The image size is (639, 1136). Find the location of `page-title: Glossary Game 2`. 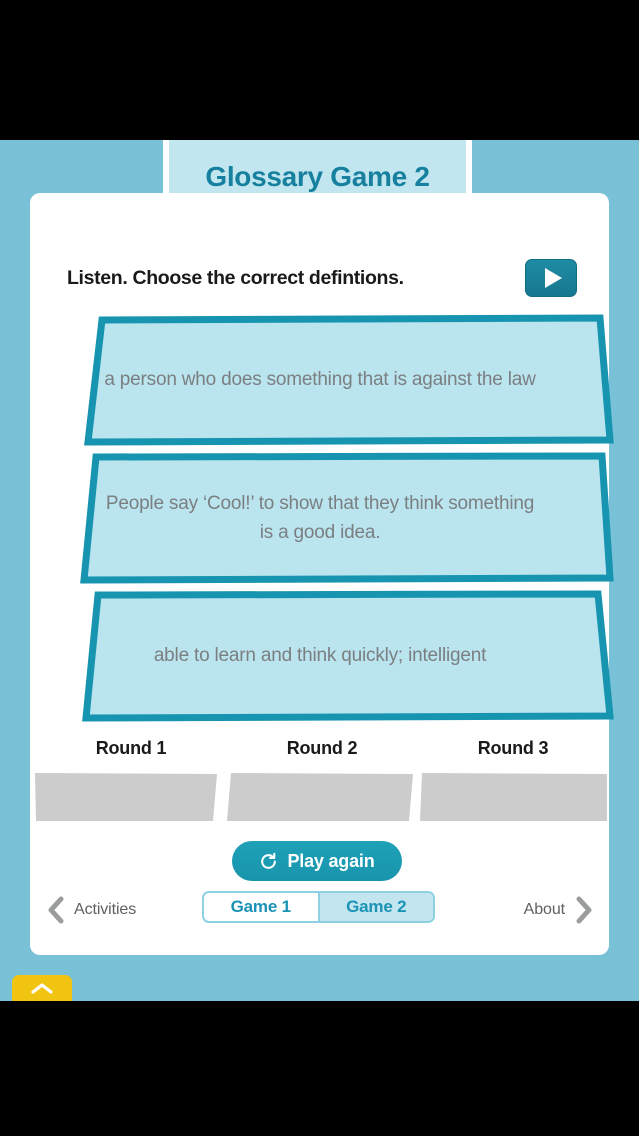

page-title: Glossary Game 2 is located at coordinates (317, 176).